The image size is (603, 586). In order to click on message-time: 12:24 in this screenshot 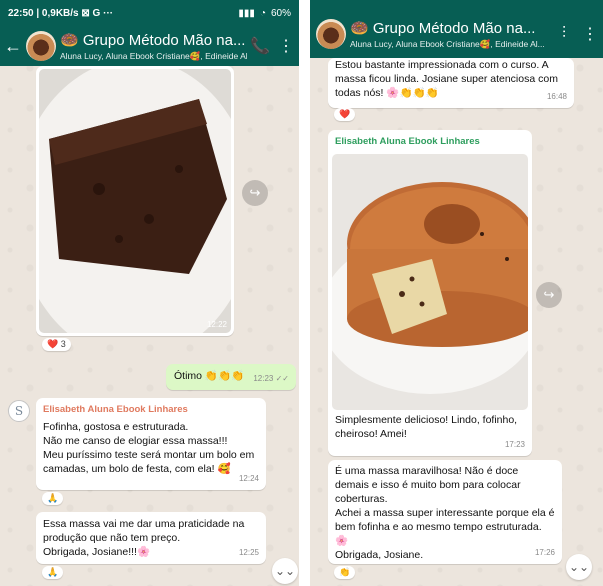, I will do `click(248, 478)`.